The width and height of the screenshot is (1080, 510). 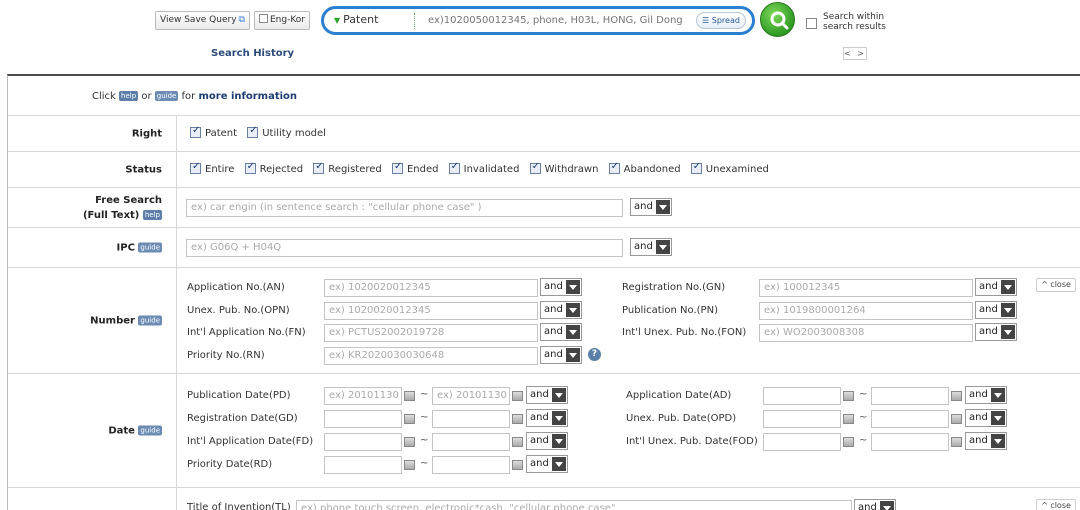 I want to click on registration-no-input: ex) 100012345, so click(x=866, y=288).